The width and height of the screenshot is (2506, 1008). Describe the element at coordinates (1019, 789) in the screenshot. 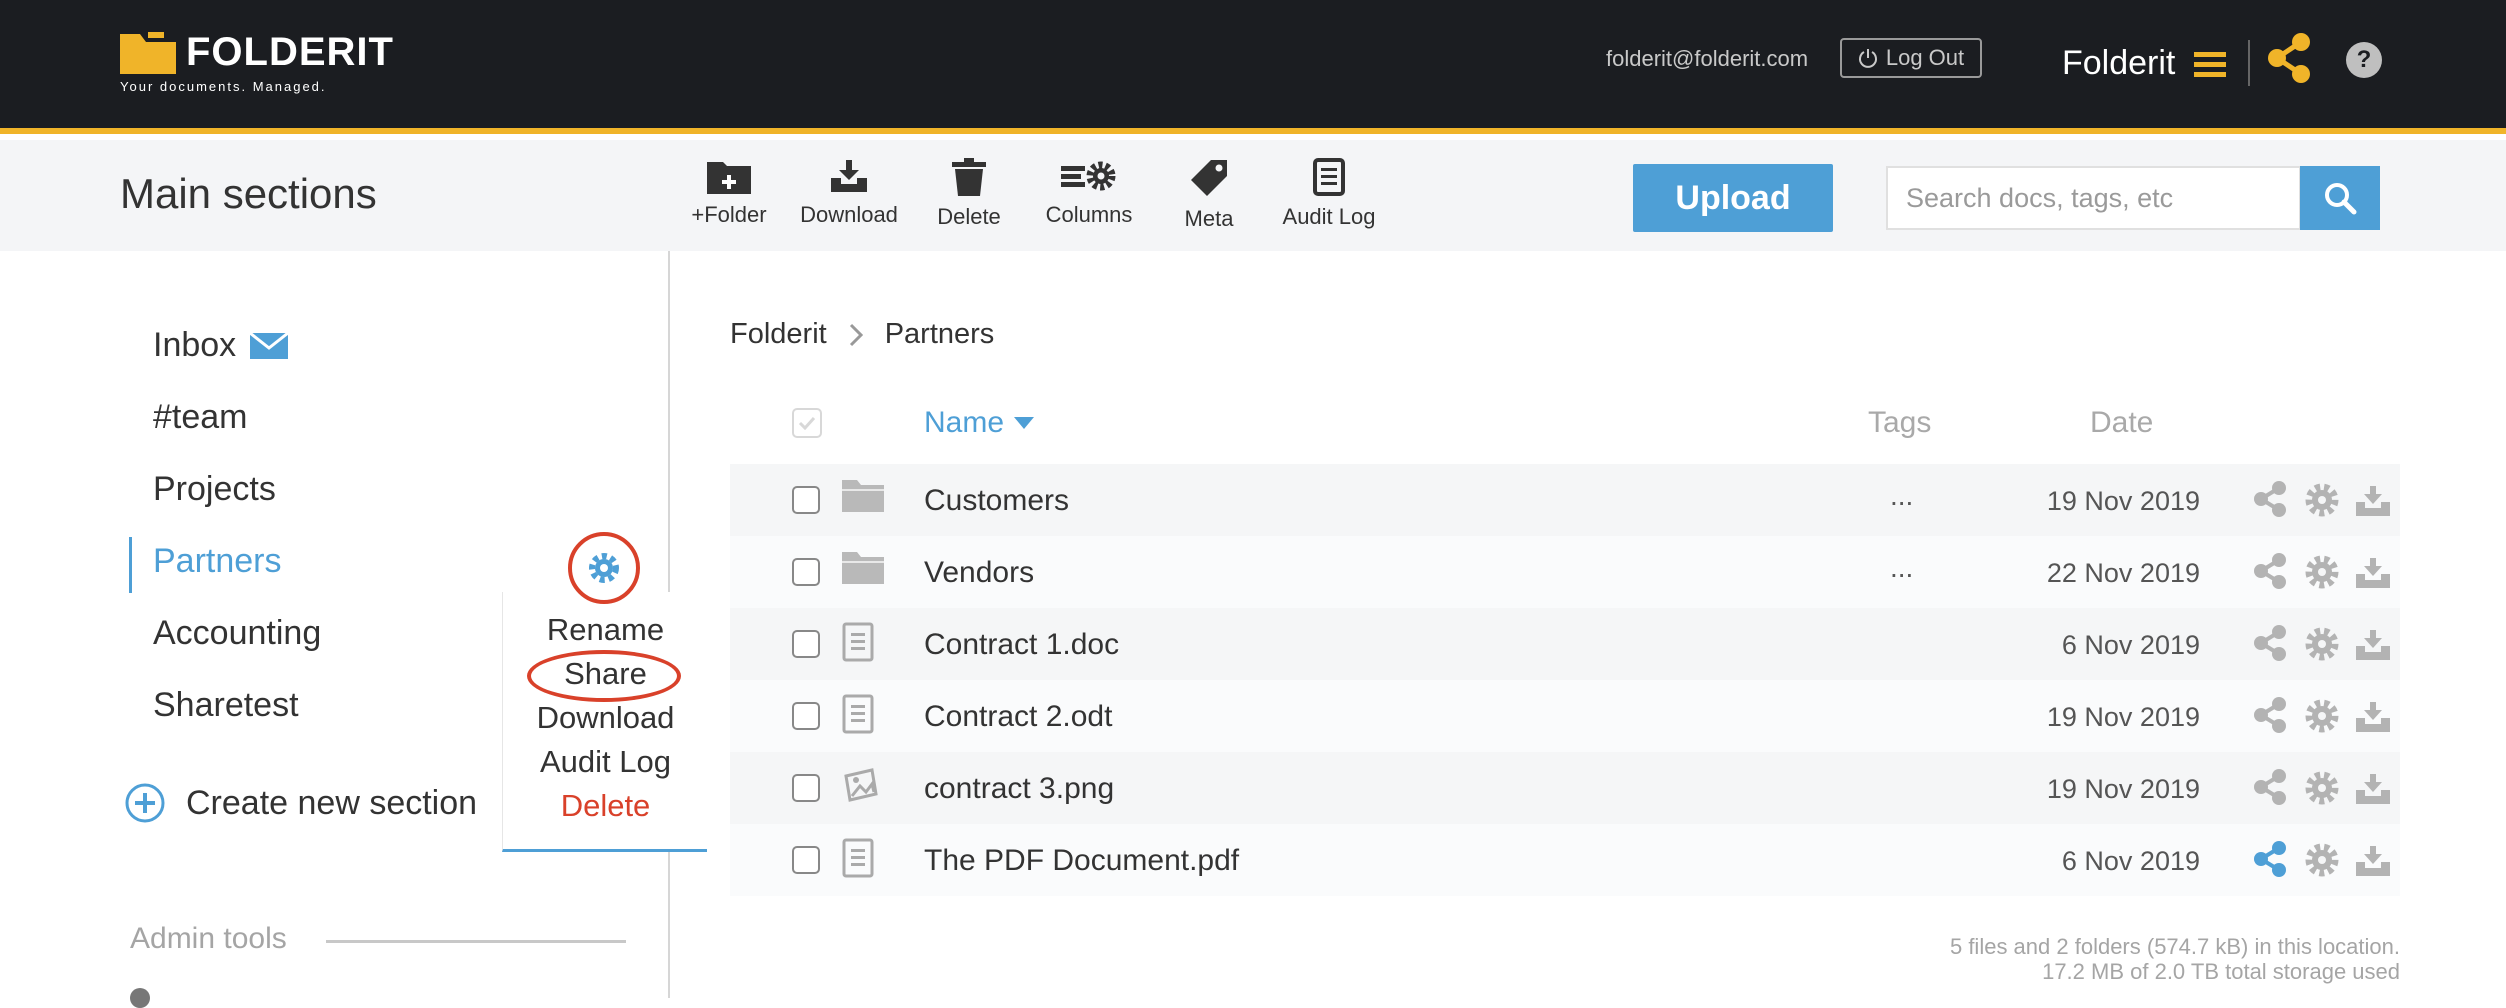

I see `row-name: contract 3.png` at that location.